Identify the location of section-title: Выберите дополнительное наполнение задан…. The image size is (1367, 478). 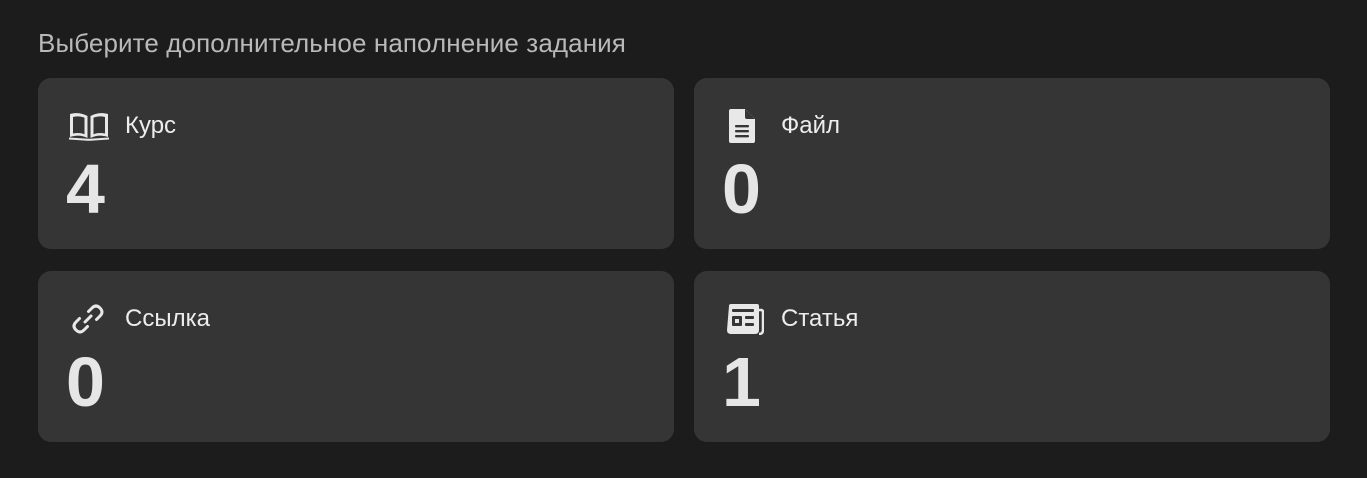
(332, 43).